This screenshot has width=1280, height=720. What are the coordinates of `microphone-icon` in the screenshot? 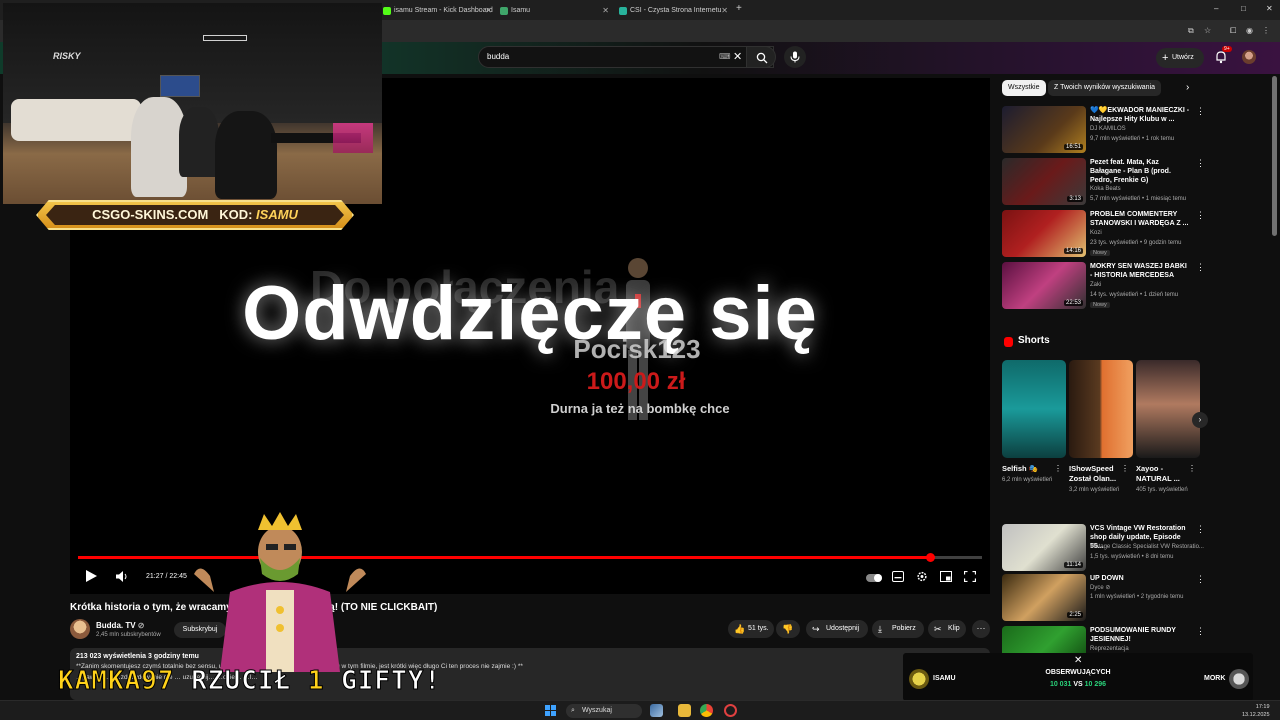 It's located at (795, 57).